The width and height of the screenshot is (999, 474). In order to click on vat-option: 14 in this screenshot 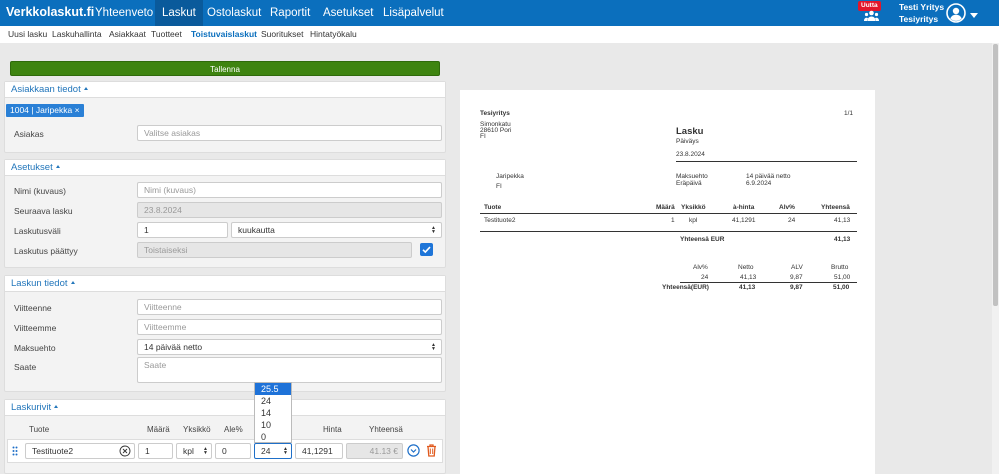, I will do `click(273, 413)`.